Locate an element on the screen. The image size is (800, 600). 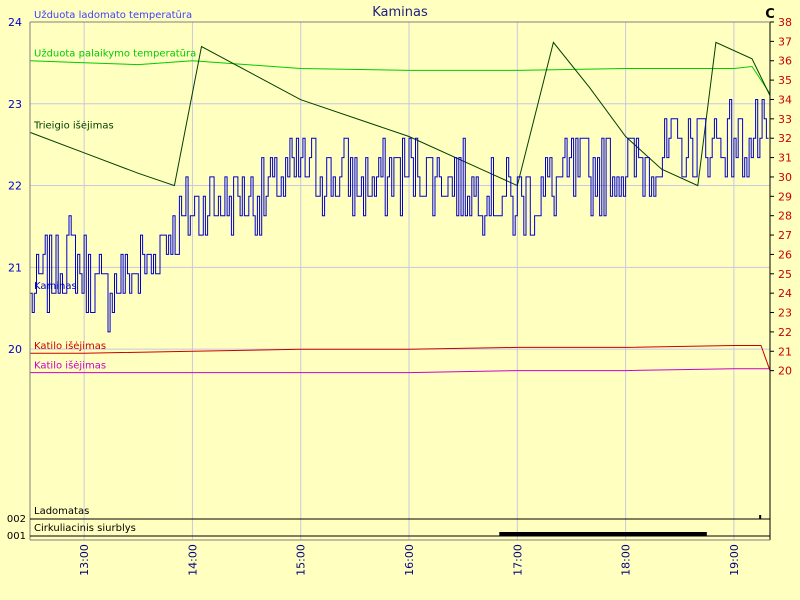
right-tick-label: 27 is located at coordinates (785, 235).